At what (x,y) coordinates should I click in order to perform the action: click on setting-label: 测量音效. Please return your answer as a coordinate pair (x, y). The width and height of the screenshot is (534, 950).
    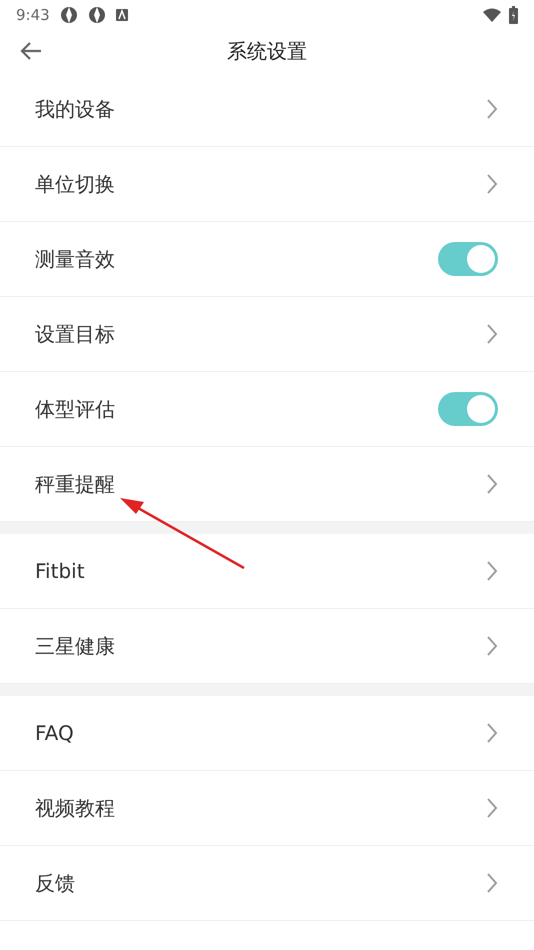
    Looking at the image, I should click on (75, 259).